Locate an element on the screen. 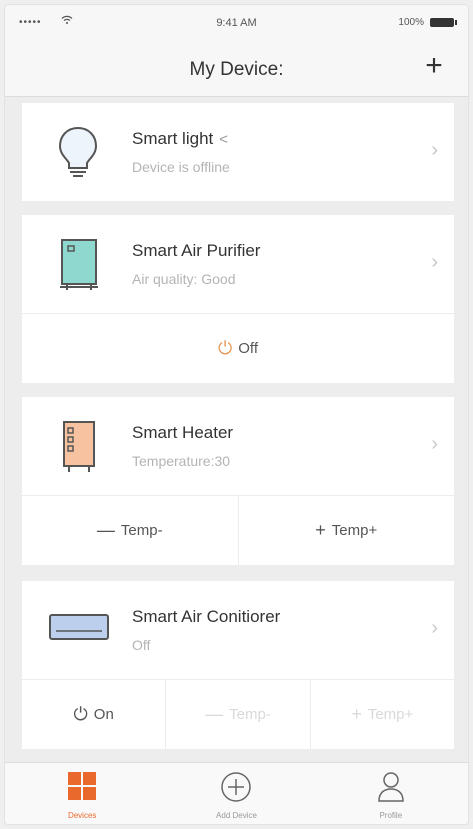 The image size is (473, 829). device-card-header: Smart Air Purifier Air quality: Good › is located at coordinates (238, 264).